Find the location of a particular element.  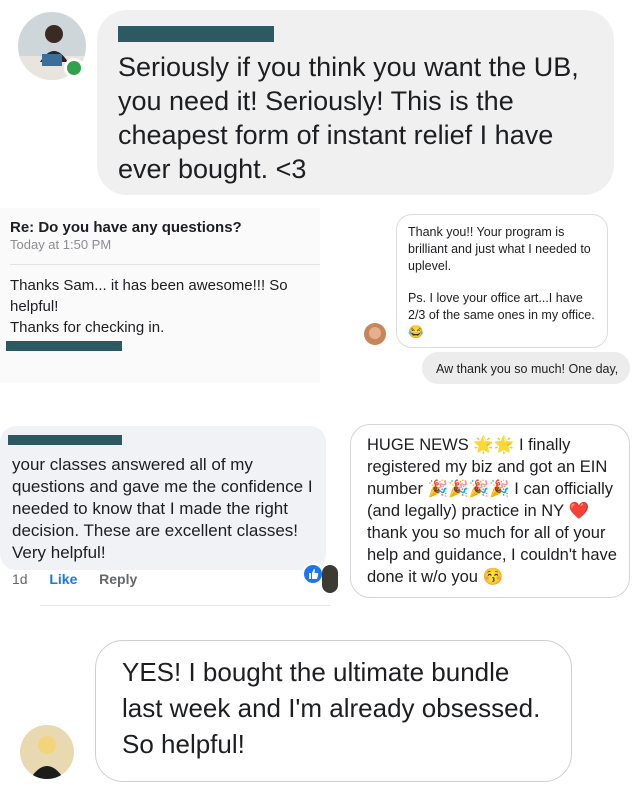

fb-reply-link: Reply is located at coordinates (118, 579).